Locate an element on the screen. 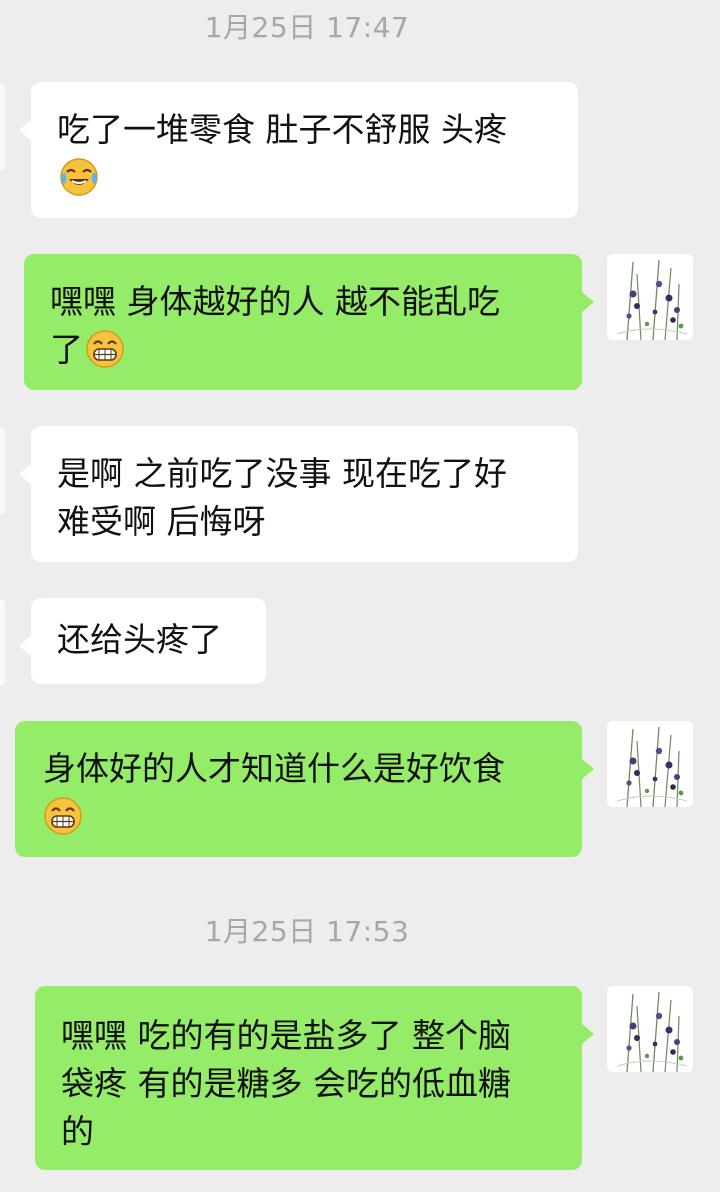 This screenshot has height=1192, width=720. message-text: 了 is located at coordinates (66, 349).